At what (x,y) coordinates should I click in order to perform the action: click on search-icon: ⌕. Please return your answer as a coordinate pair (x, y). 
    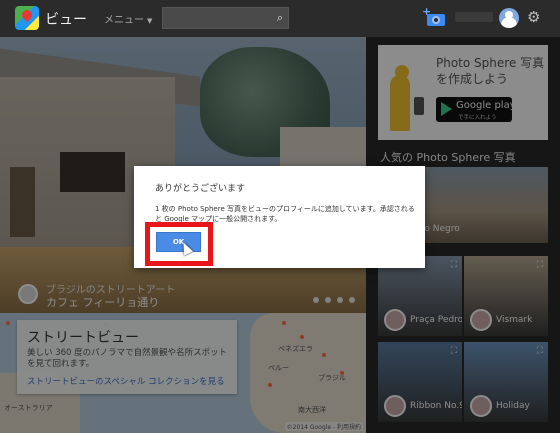
    Looking at the image, I should click on (280, 18).